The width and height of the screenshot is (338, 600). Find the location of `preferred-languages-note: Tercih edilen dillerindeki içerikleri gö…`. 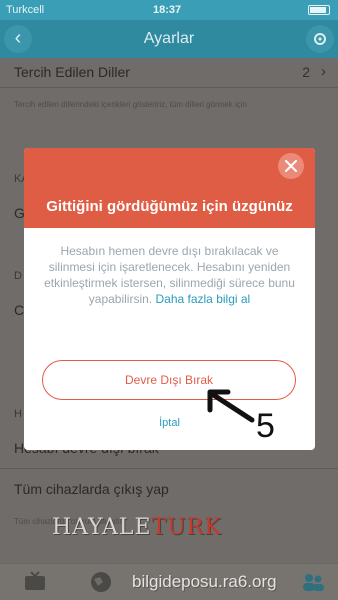

preferred-languages-note: Tercih edilen dillerindeki içerikleri gö… is located at coordinates (130, 104).